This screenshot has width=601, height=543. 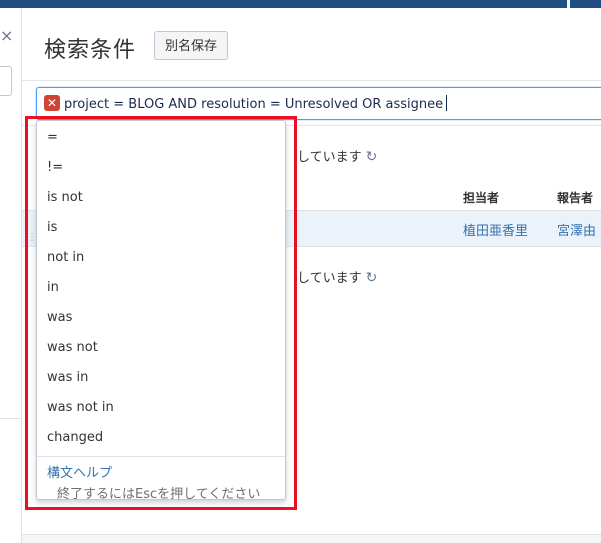 I want to click on top-bar-separator, so click(x=568, y=4).